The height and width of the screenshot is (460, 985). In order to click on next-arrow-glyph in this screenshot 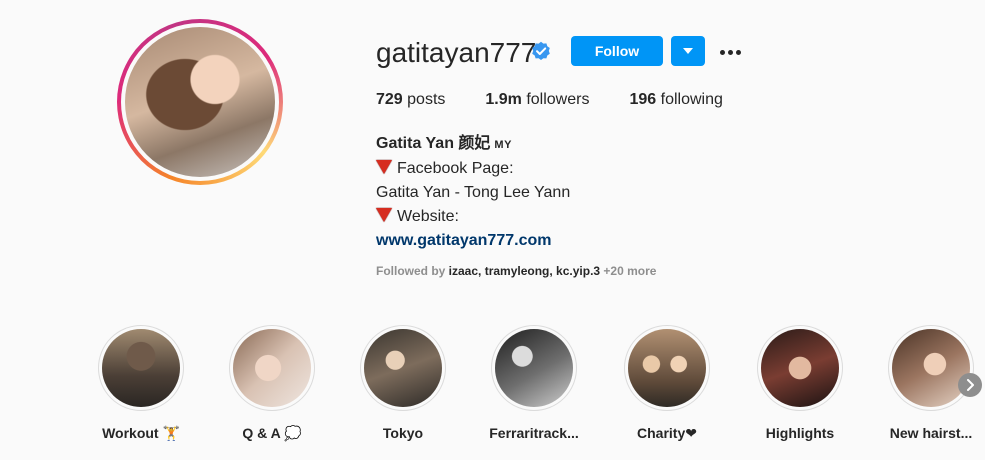, I will do `click(970, 385)`.